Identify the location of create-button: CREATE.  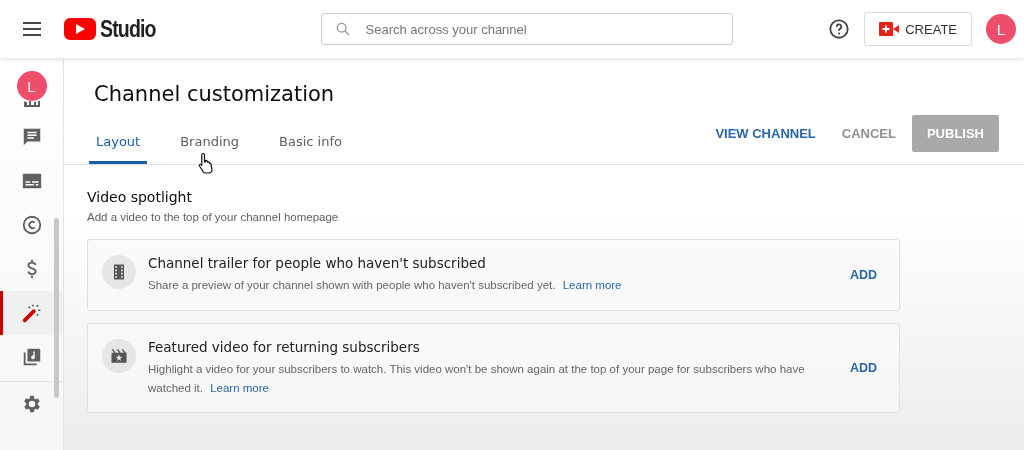
(918, 29).